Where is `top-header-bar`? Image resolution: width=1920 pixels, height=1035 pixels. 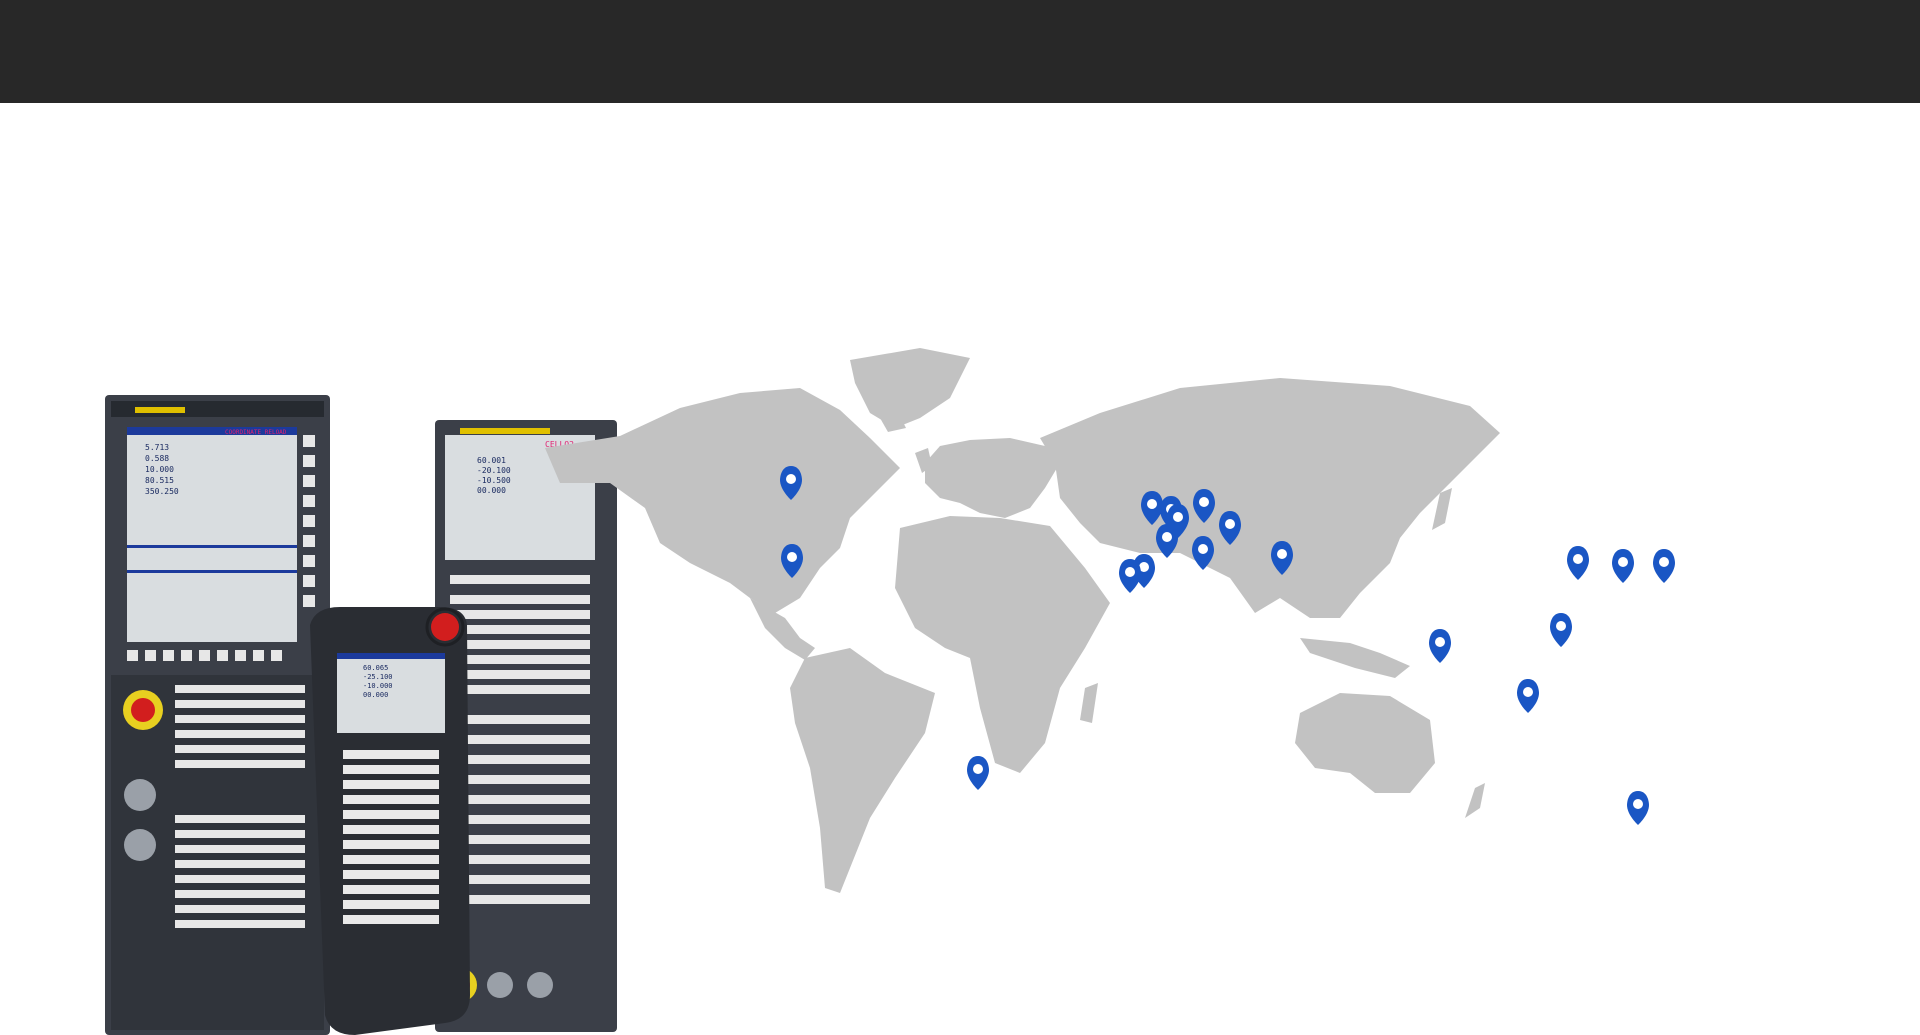
top-header-bar is located at coordinates (960, 51).